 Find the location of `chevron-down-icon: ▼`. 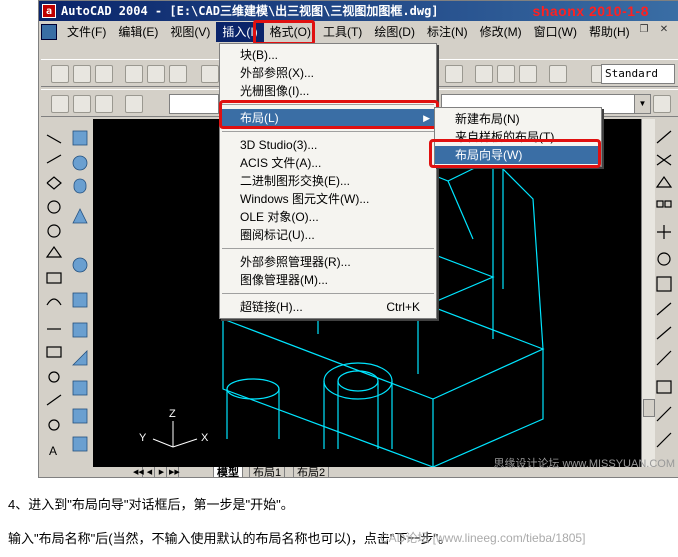

chevron-down-icon: ▼ is located at coordinates (642, 104).